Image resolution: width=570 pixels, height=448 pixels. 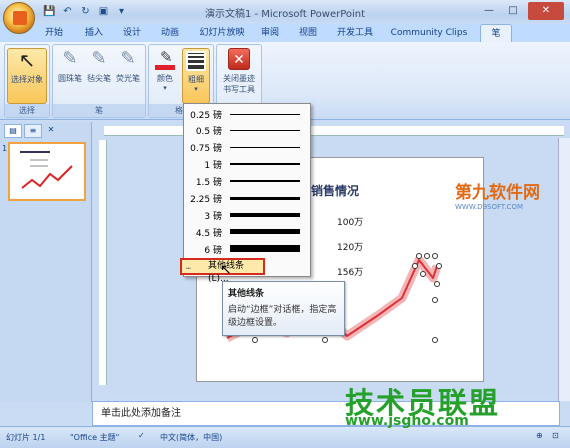 I want to click on ballpoint-pen-button: ✎ 圆珠笔, so click(x=70, y=66).